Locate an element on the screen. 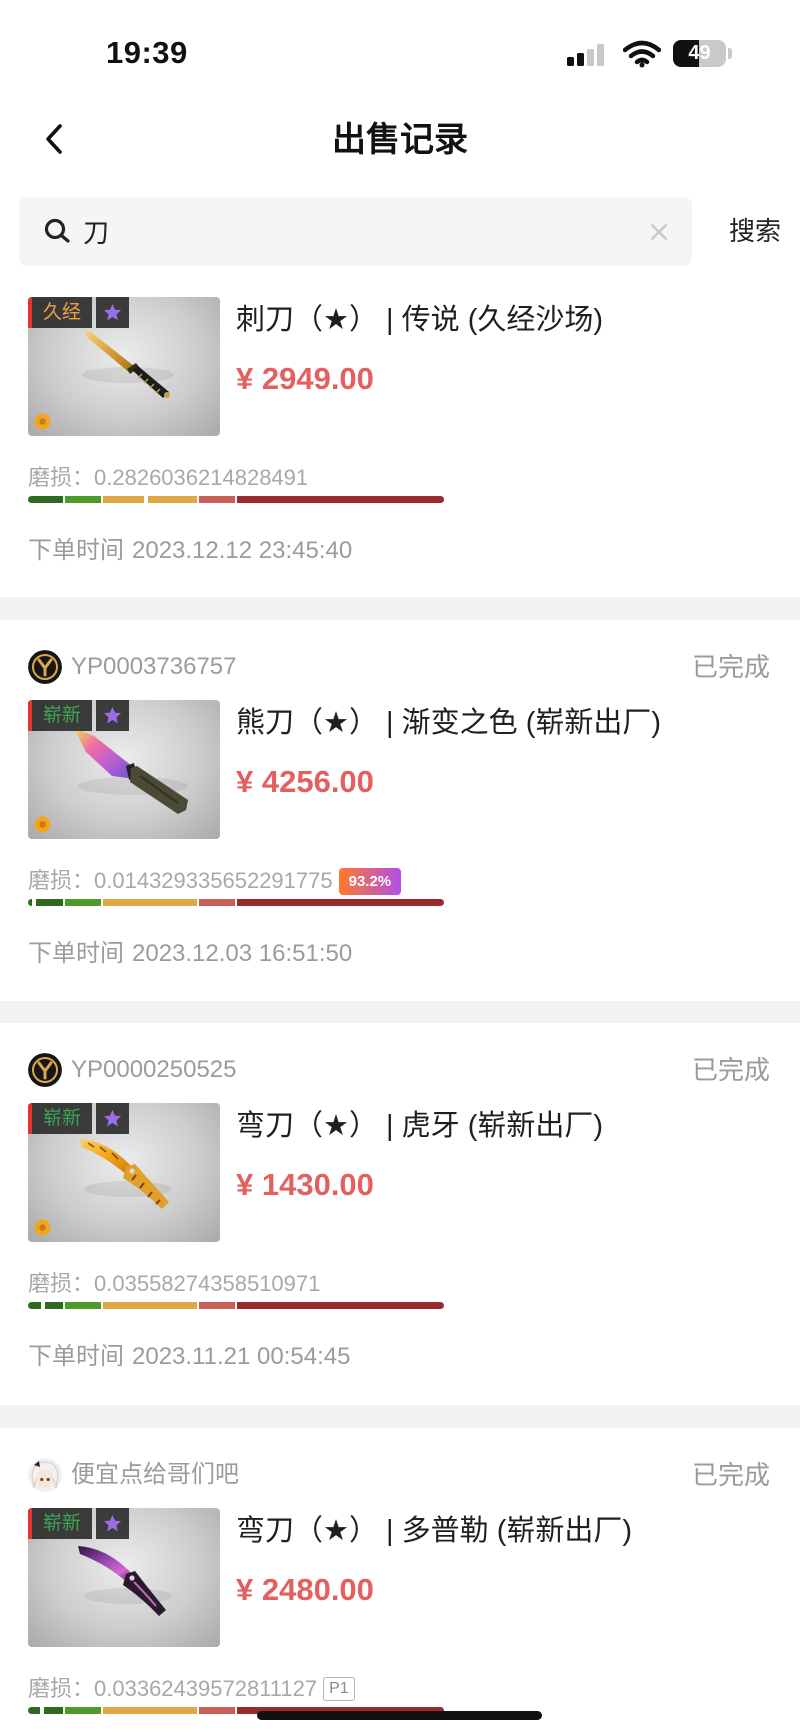 Image resolution: width=800 pixels, height=1734 pixels. wear-grade-badge: 久经 is located at coordinates (60, 312).